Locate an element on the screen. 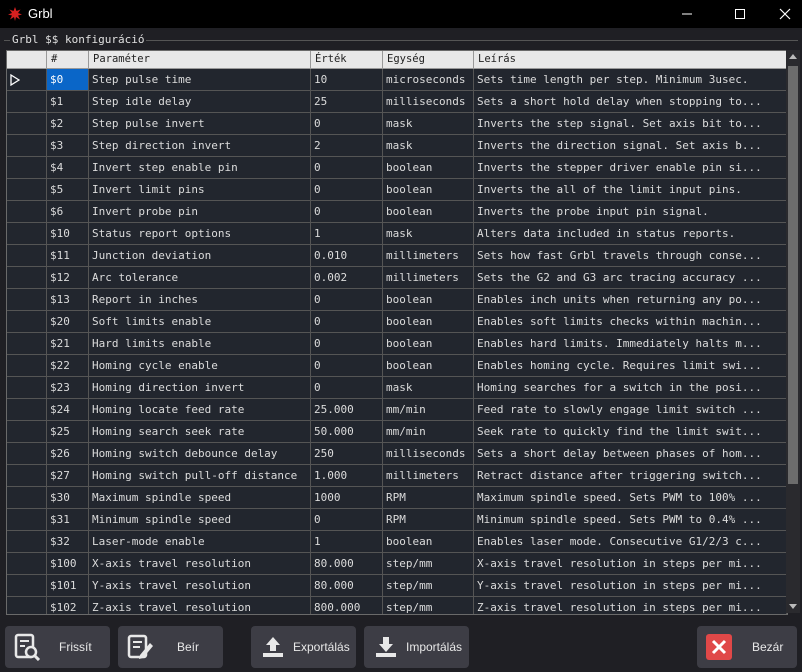 Image resolution: width=802 pixels, height=672 pixels. cell-param: Homing switch pull-off distance is located at coordinates (200, 476).